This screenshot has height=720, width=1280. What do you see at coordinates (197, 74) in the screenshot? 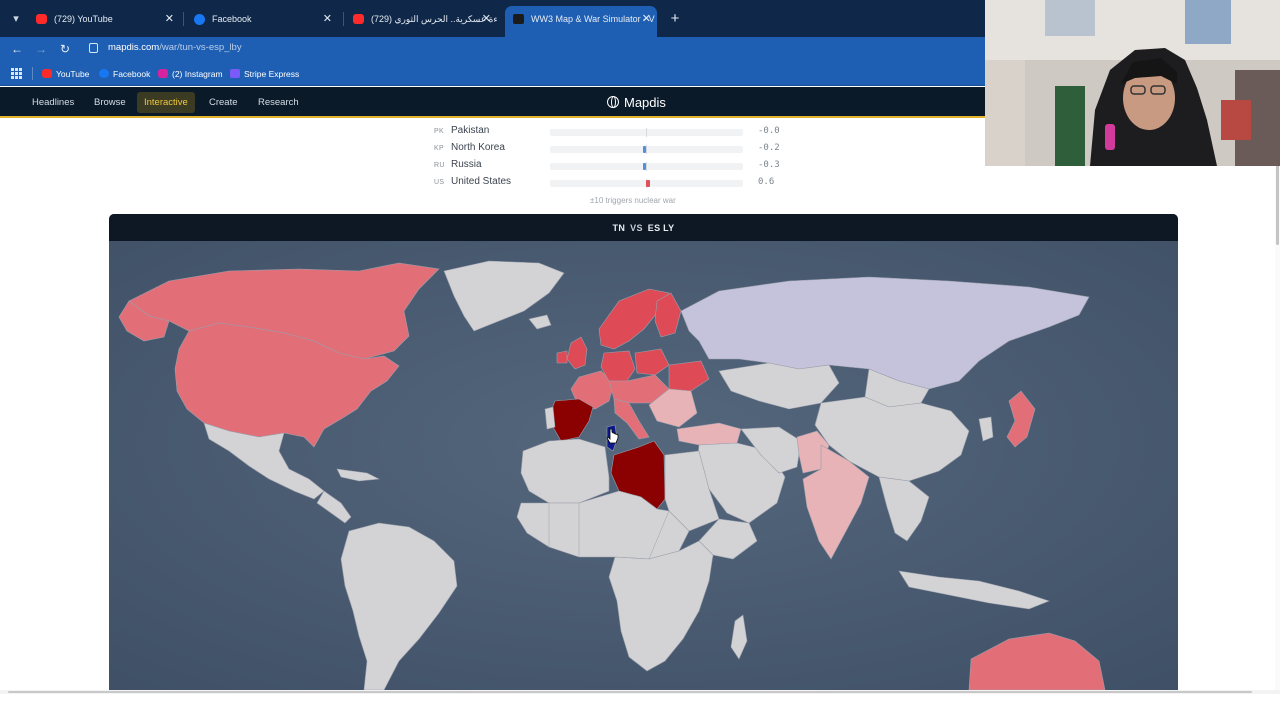
I see `bookmark-label: (2) Instagram` at bounding box center [197, 74].